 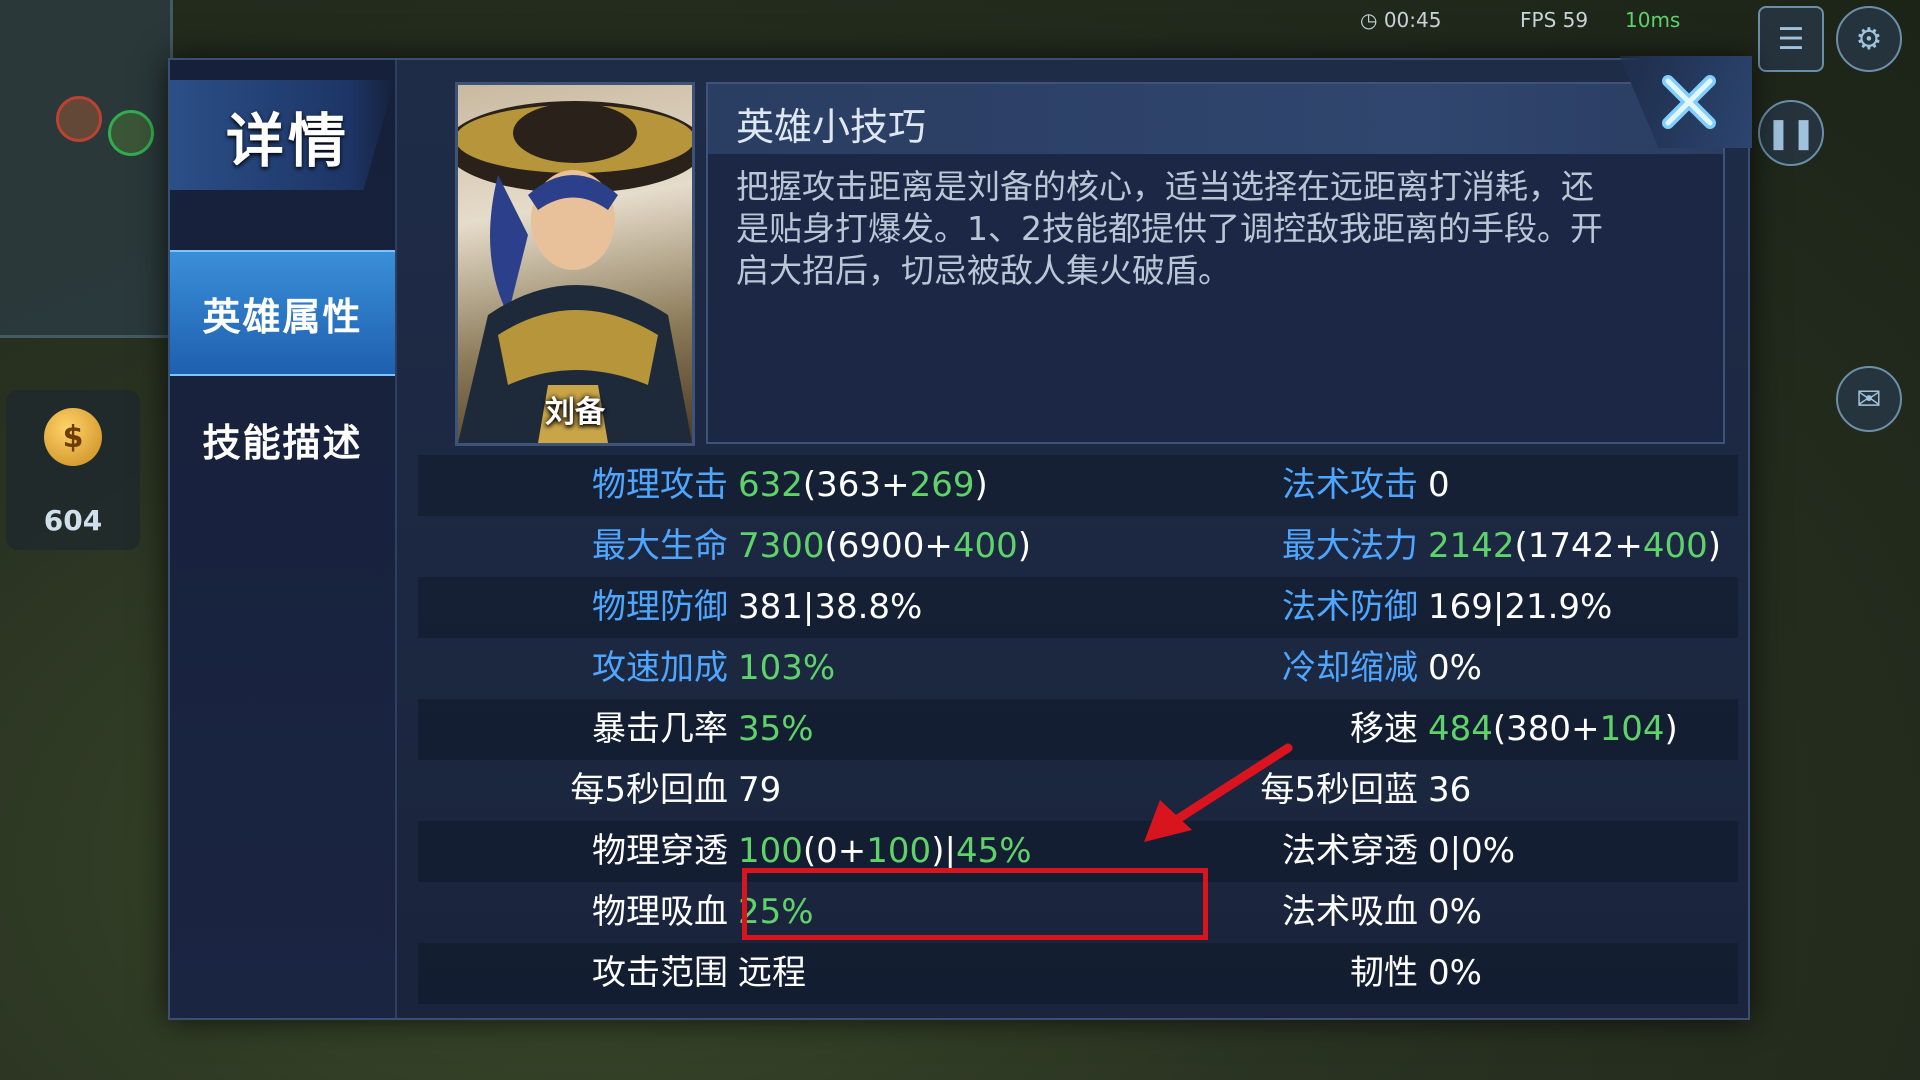 I want to click on stat-value: 远程, so click(x=772, y=973).